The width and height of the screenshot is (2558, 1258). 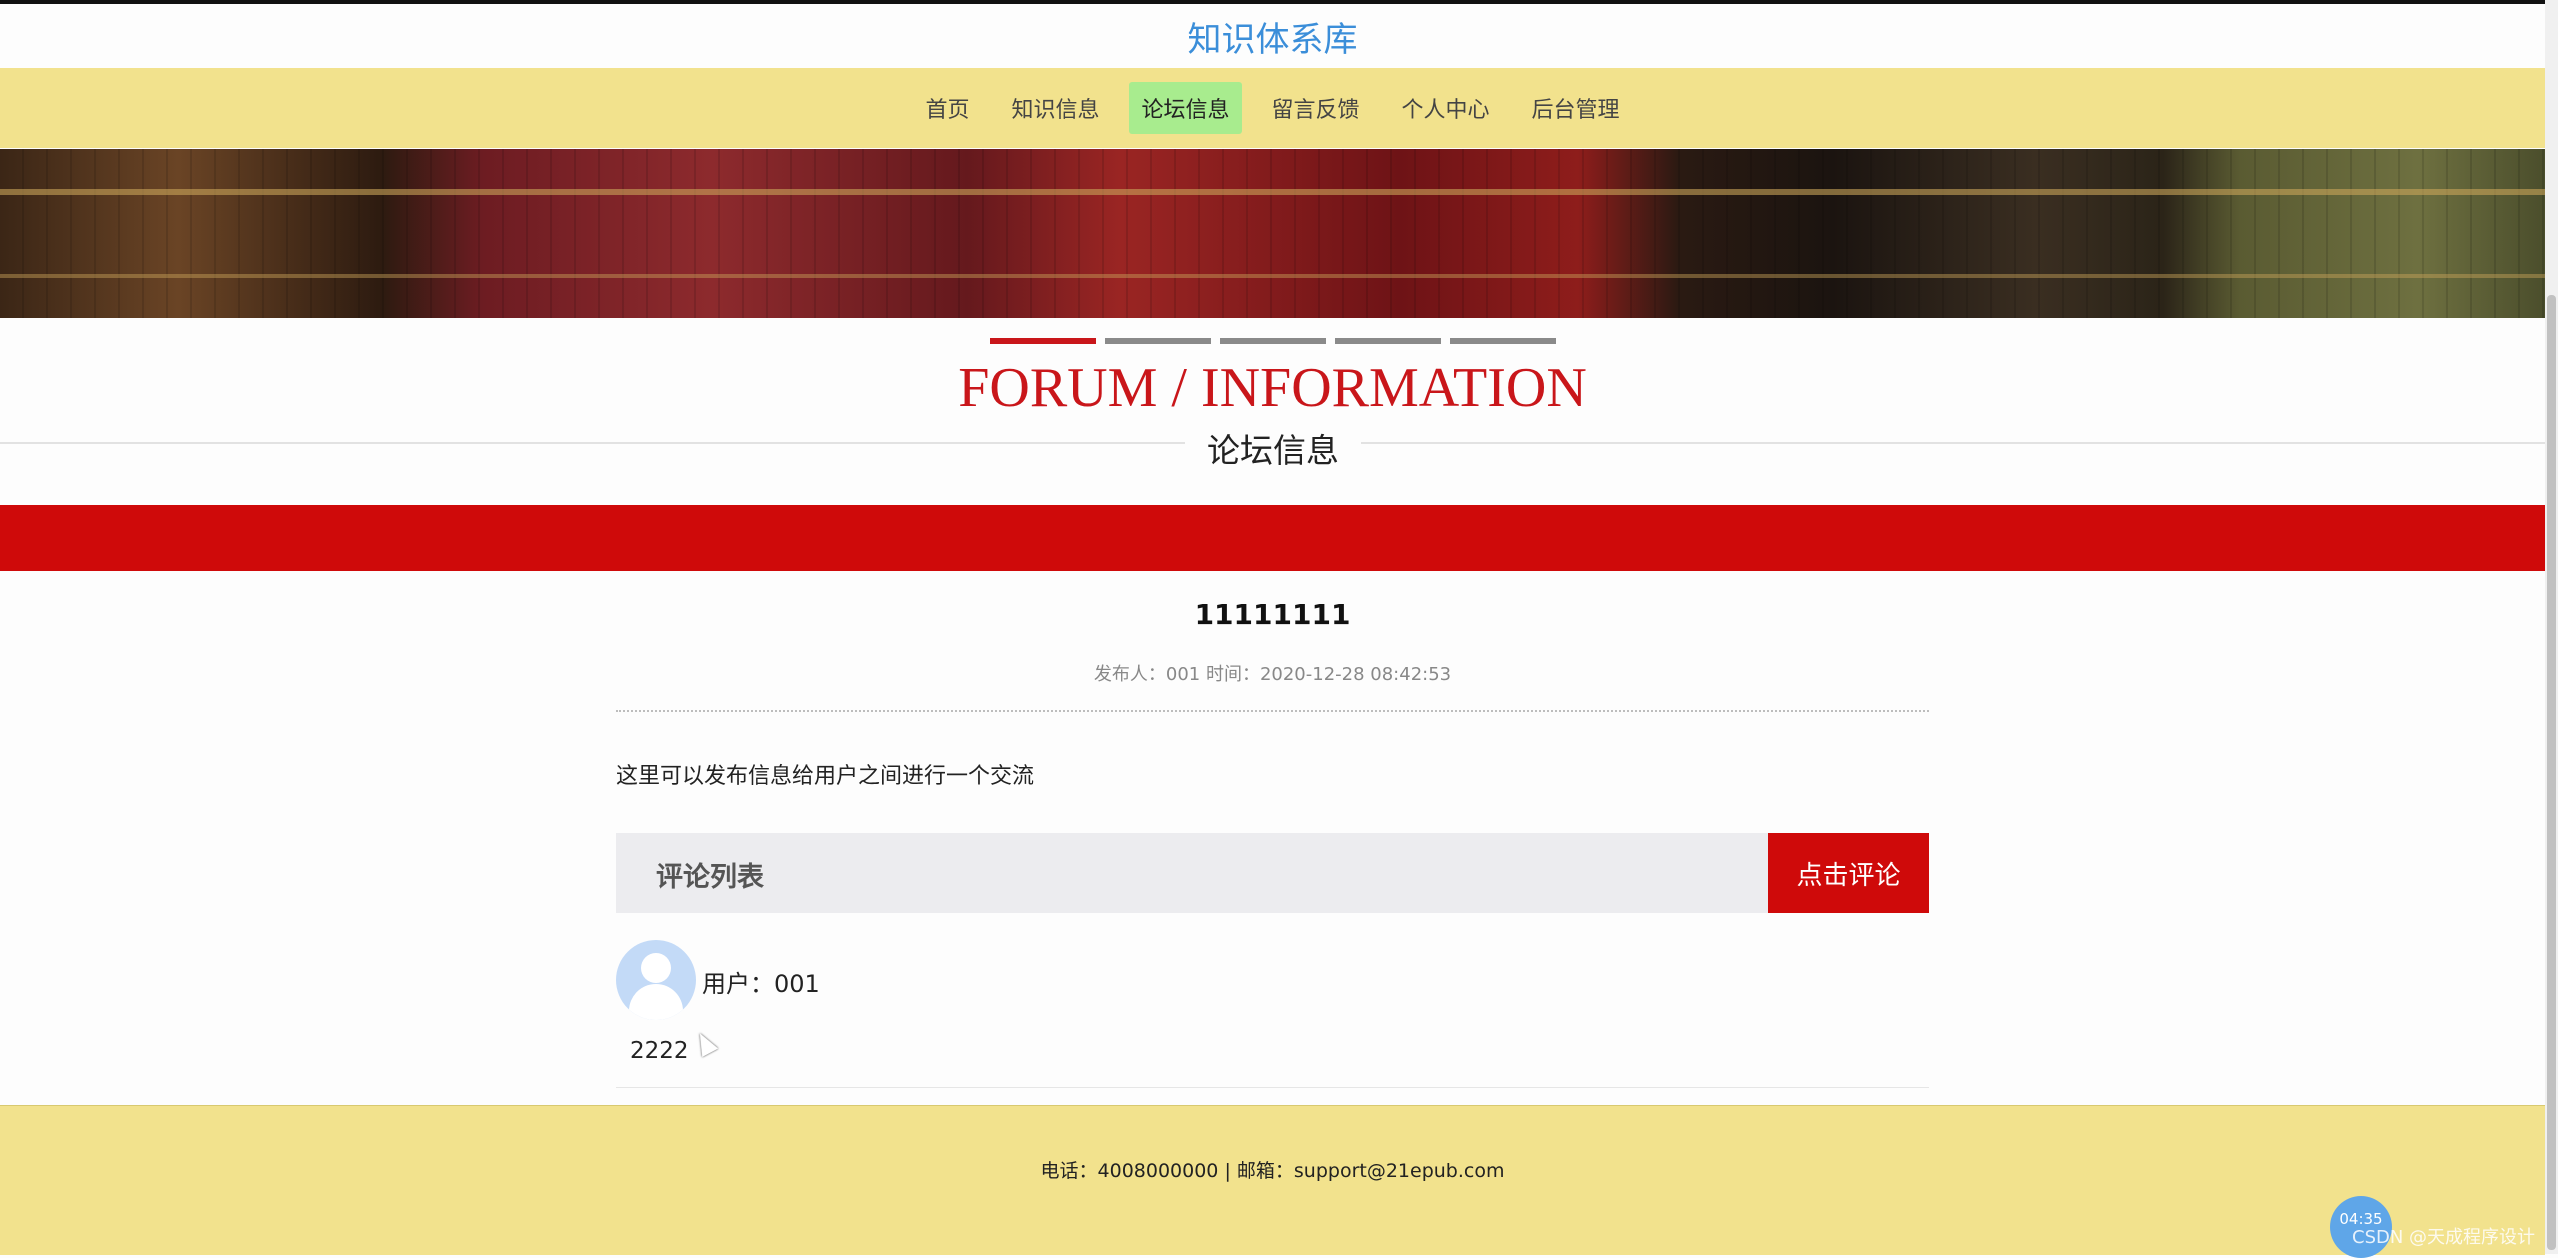 I want to click on nav-item-knowledge: 知识信息, so click(x=1055, y=108).